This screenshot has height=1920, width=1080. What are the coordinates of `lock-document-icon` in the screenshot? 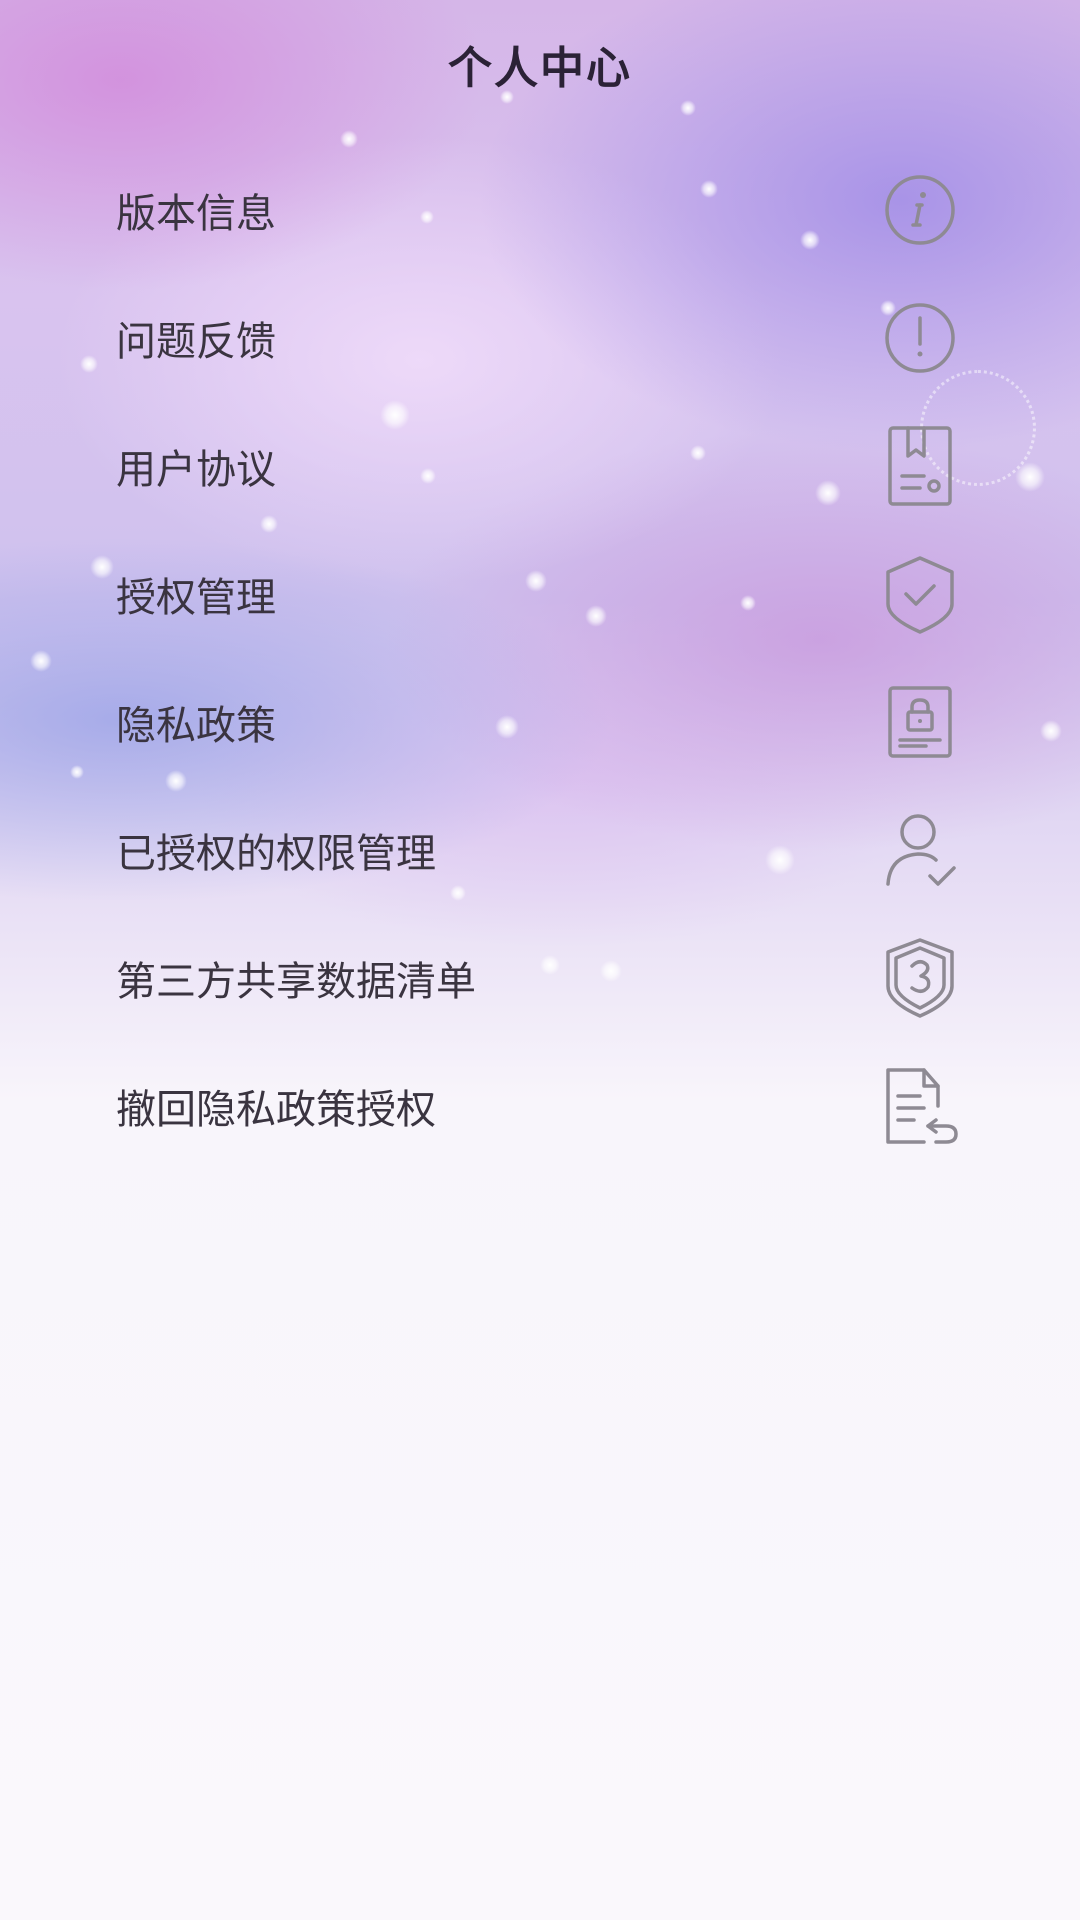 It's located at (920, 722).